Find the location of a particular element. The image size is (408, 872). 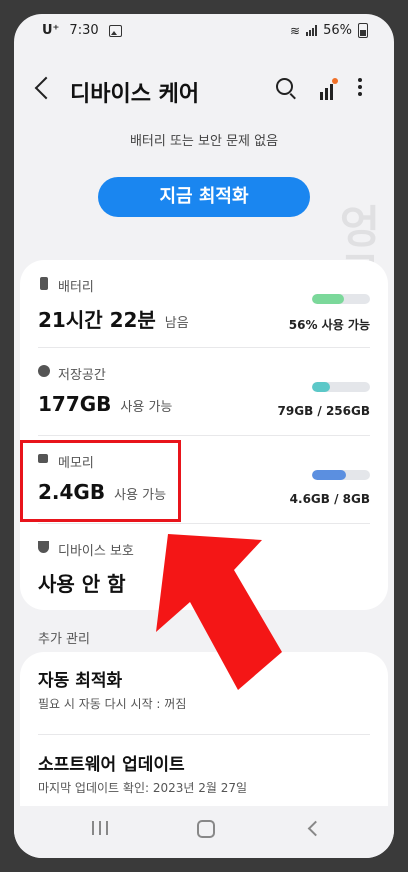

red-arrow-annotation is located at coordinates (219, 612).